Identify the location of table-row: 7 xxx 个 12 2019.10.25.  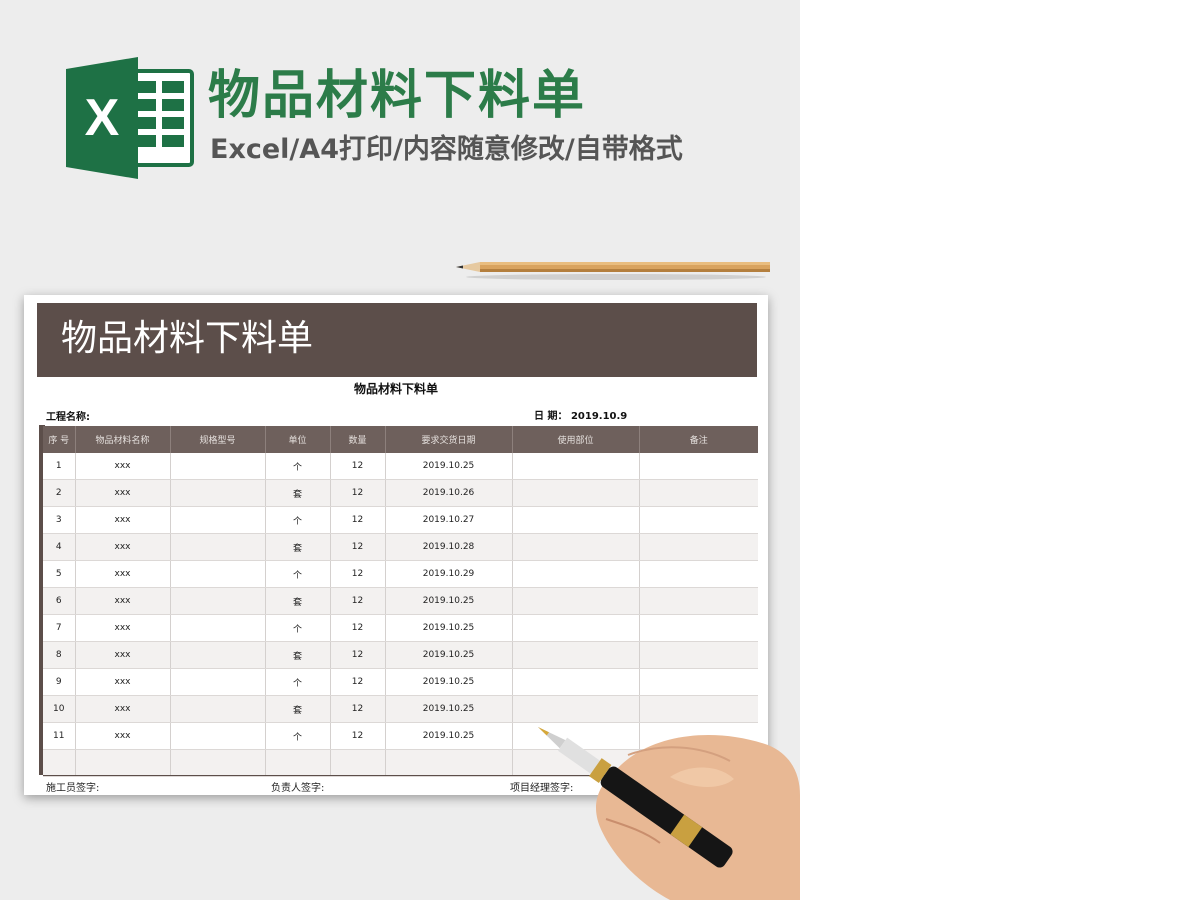
(400, 628).